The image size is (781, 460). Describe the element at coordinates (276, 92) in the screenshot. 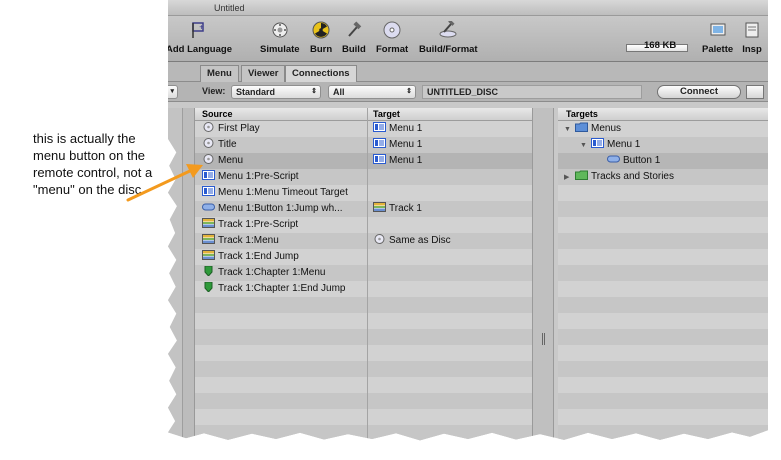

I see `view-select: Standard ⇕` at that location.